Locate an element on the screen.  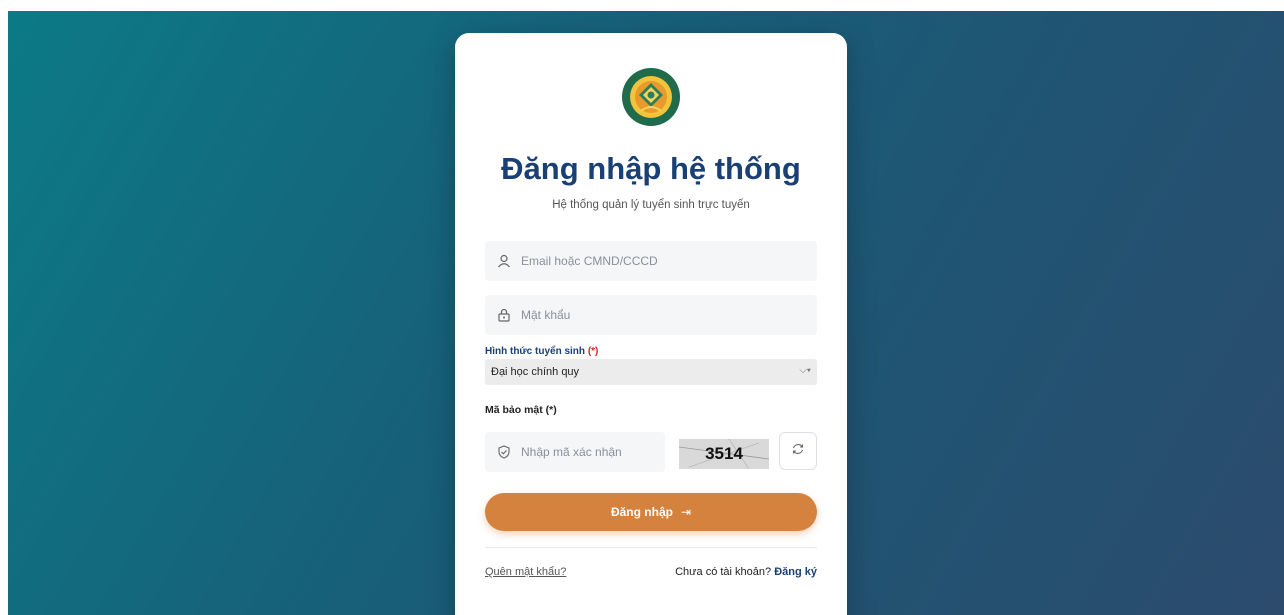
divider is located at coordinates (651, 547).